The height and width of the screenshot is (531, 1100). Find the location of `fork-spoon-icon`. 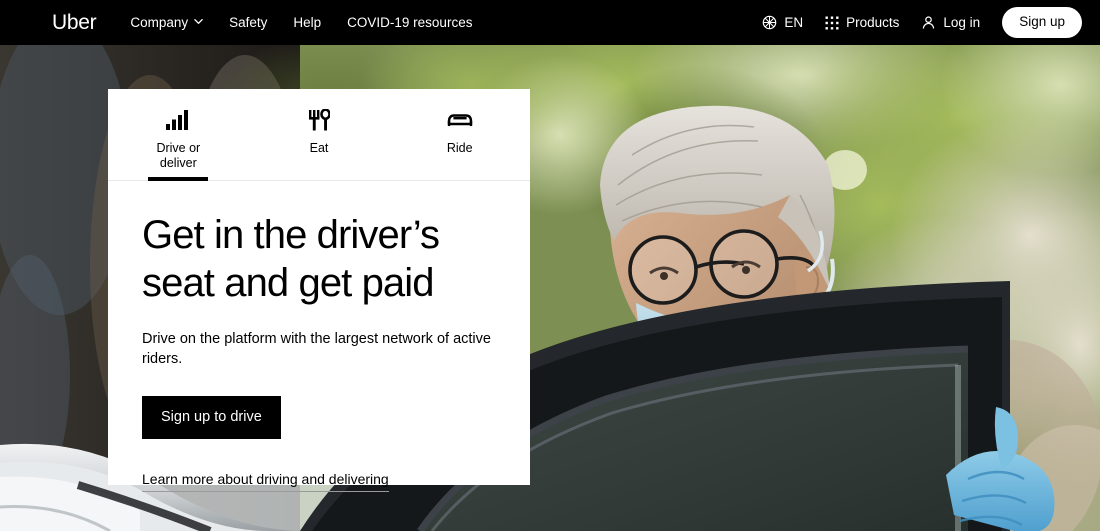

fork-spoon-icon is located at coordinates (319, 120).